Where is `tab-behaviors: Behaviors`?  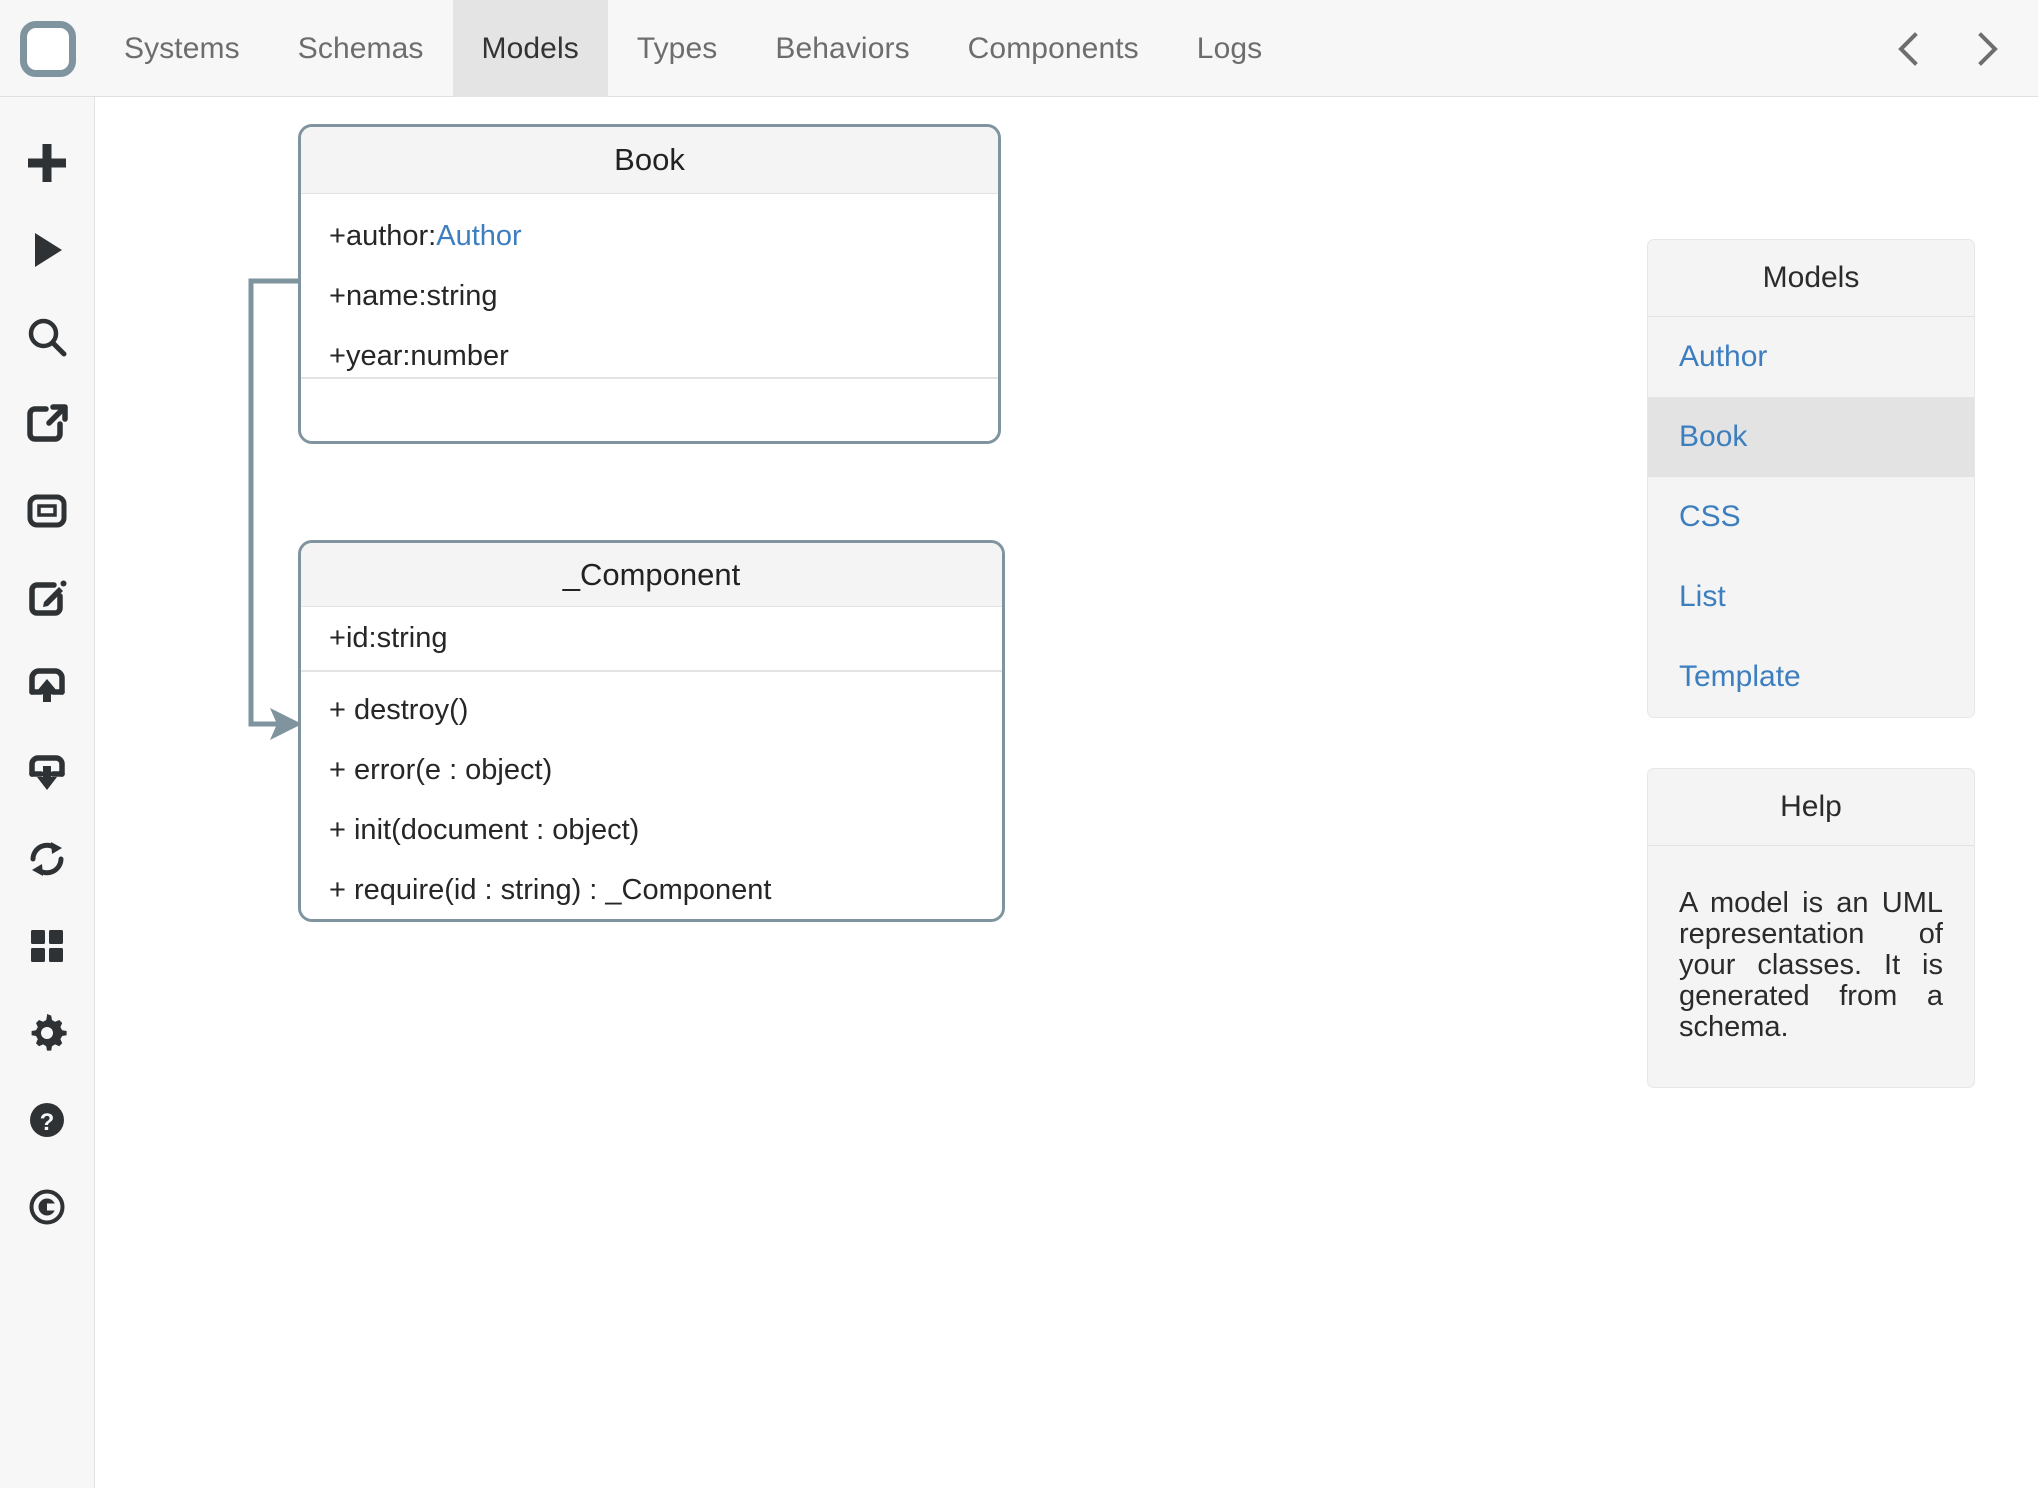
tab-behaviors: Behaviors is located at coordinates (842, 48).